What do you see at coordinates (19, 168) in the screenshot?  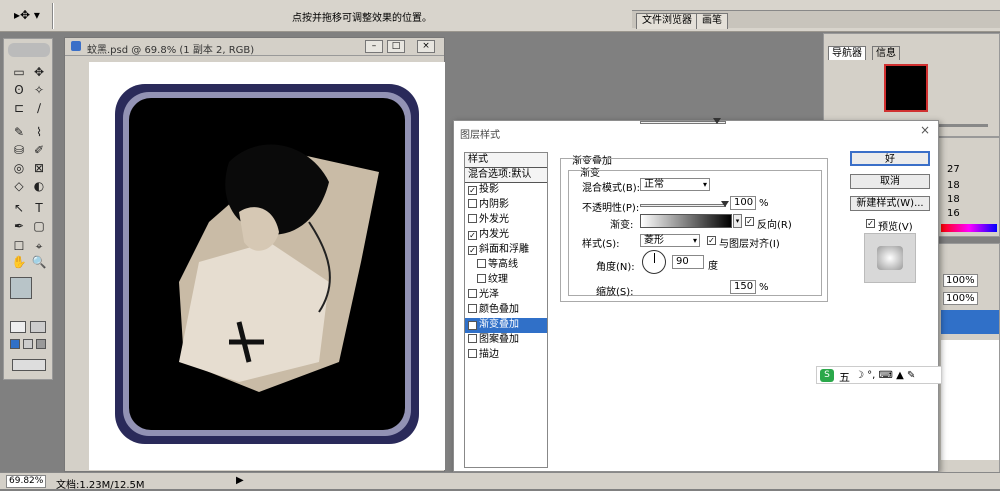 I see `eraser-tool-icon: ◎` at bounding box center [19, 168].